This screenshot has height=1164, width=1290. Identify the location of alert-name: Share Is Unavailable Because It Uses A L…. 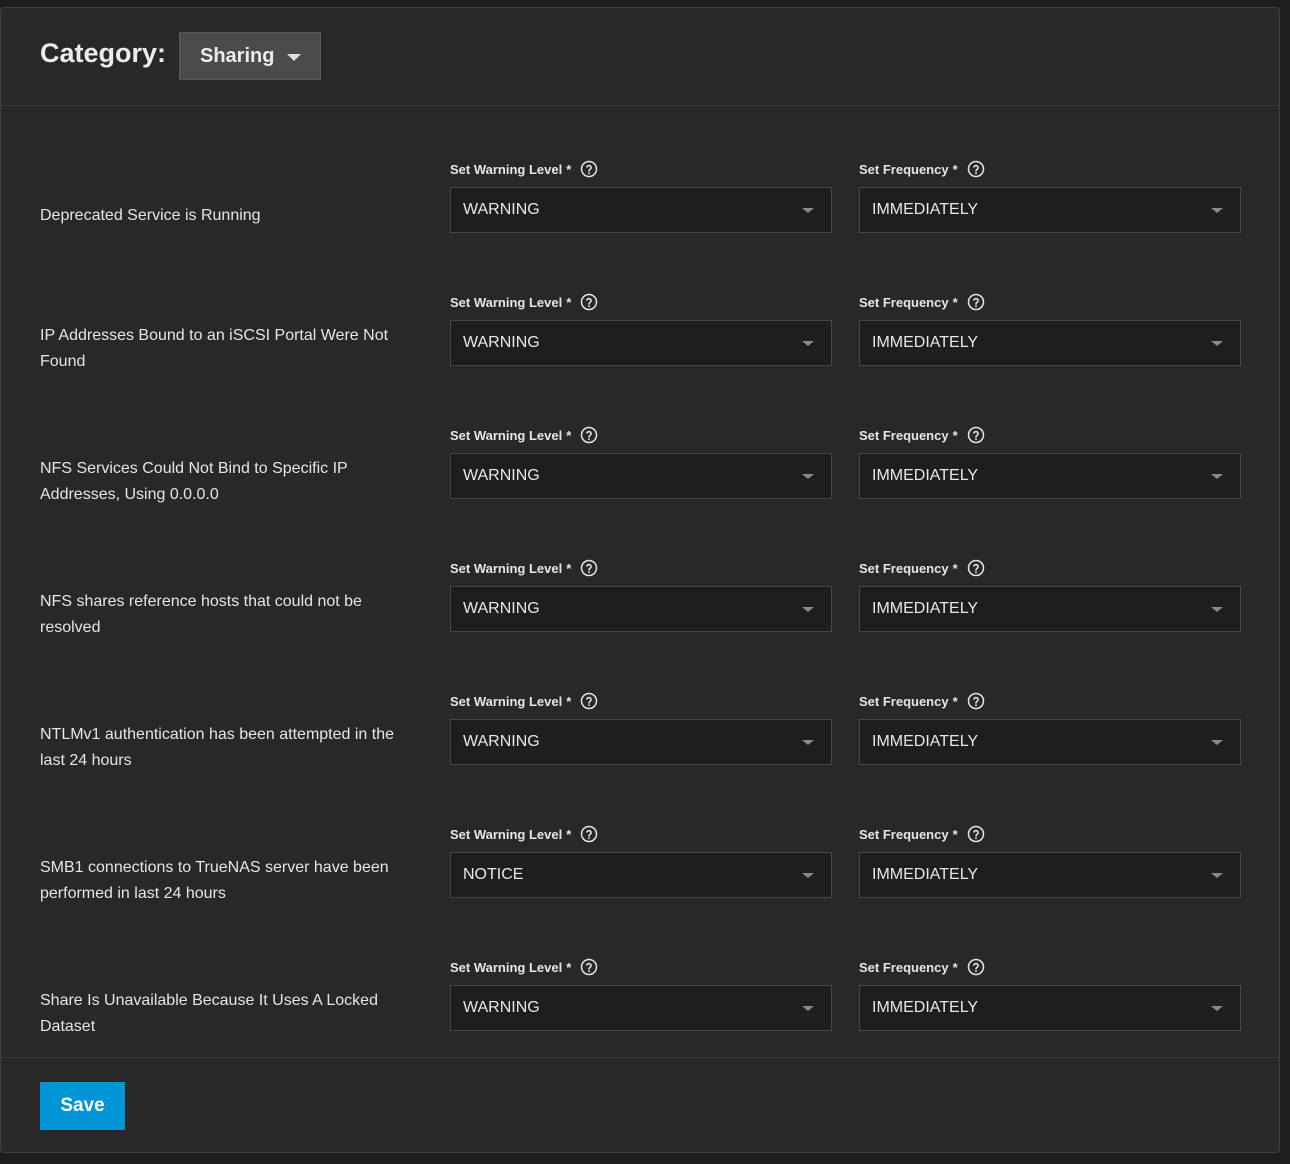
(209, 1013).